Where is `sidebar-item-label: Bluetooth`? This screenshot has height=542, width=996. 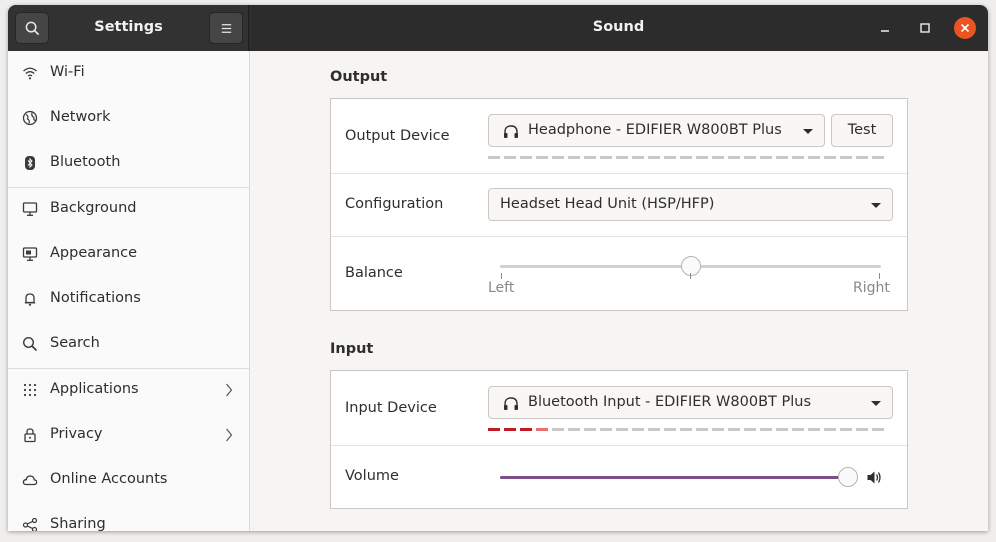 sidebar-item-label: Bluetooth is located at coordinates (85, 162).